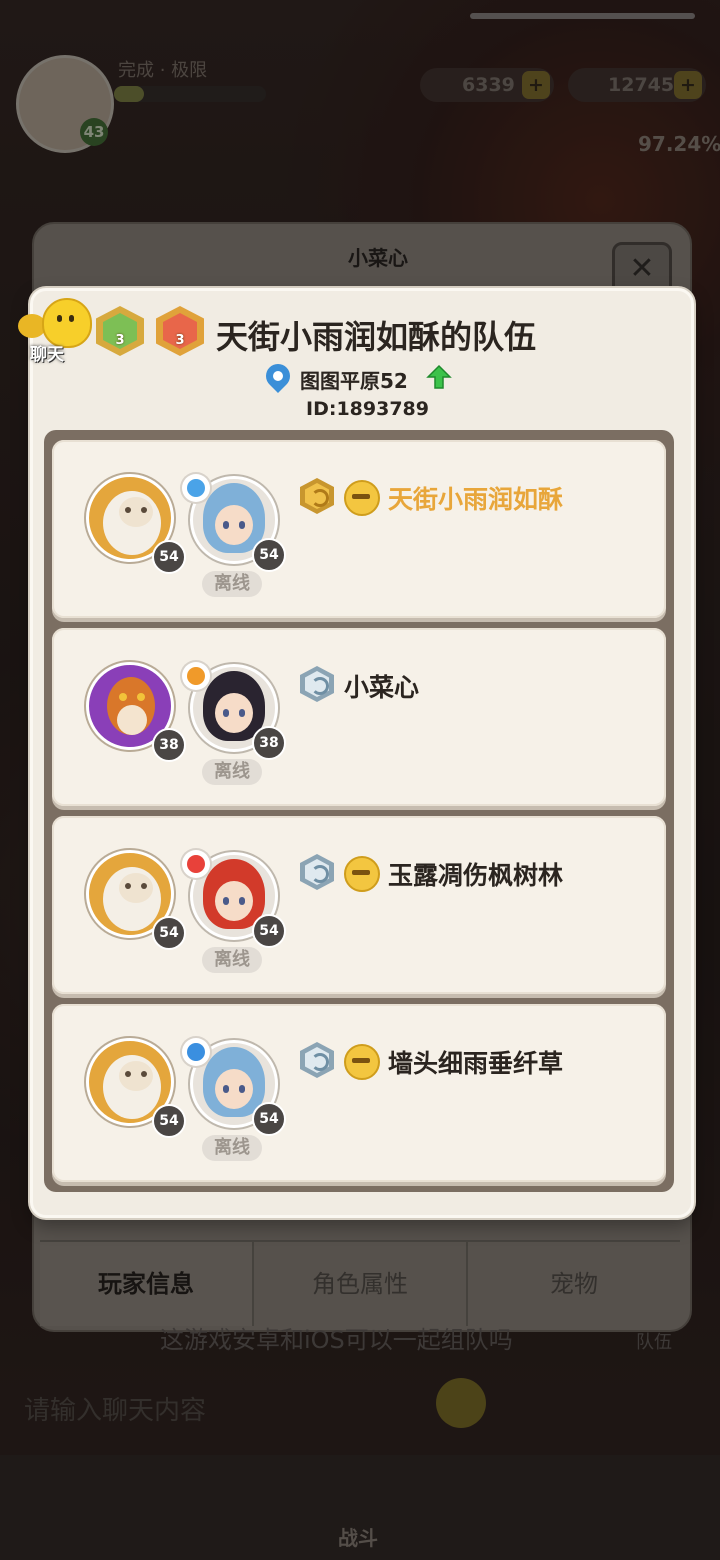 The width and height of the screenshot is (720, 1560). What do you see at coordinates (476, 499) in the screenshot?
I see `member-name: 天街小雨润如酥` at bounding box center [476, 499].